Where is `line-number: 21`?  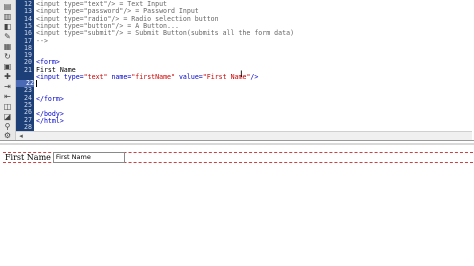 line-number: 21 is located at coordinates (28, 69).